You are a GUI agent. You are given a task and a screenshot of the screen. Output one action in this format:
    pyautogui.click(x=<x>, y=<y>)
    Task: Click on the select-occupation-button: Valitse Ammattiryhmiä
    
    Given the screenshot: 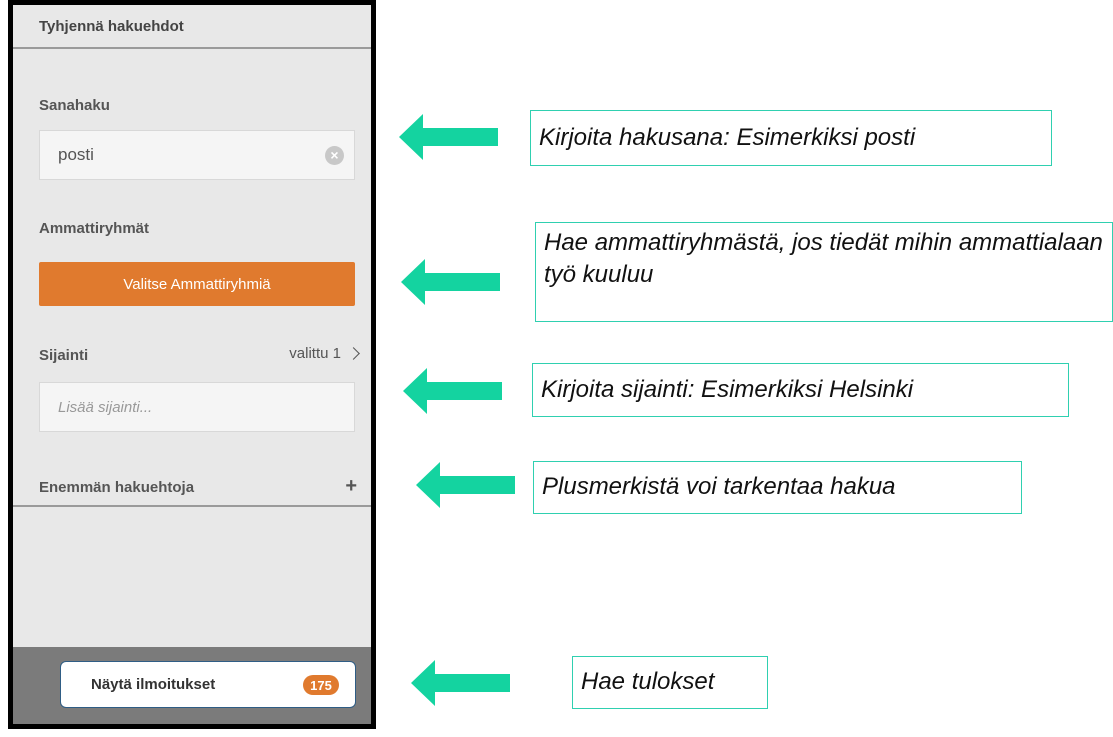 What is the action you would take?
    pyautogui.click(x=197, y=284)
    